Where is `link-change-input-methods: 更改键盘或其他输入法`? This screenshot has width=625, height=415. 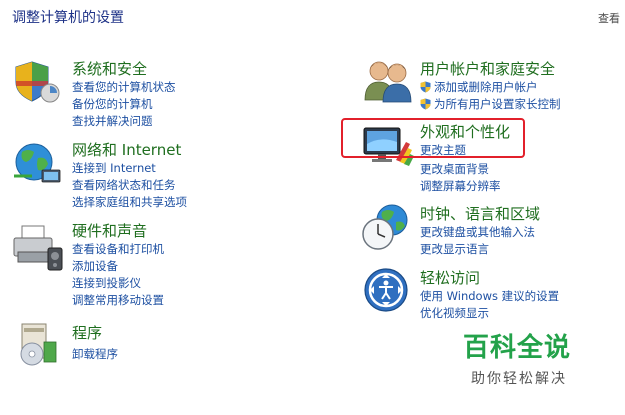 link-change-input-methods: 更改键盘或其他输入法 is located at coordinates (477, 232).